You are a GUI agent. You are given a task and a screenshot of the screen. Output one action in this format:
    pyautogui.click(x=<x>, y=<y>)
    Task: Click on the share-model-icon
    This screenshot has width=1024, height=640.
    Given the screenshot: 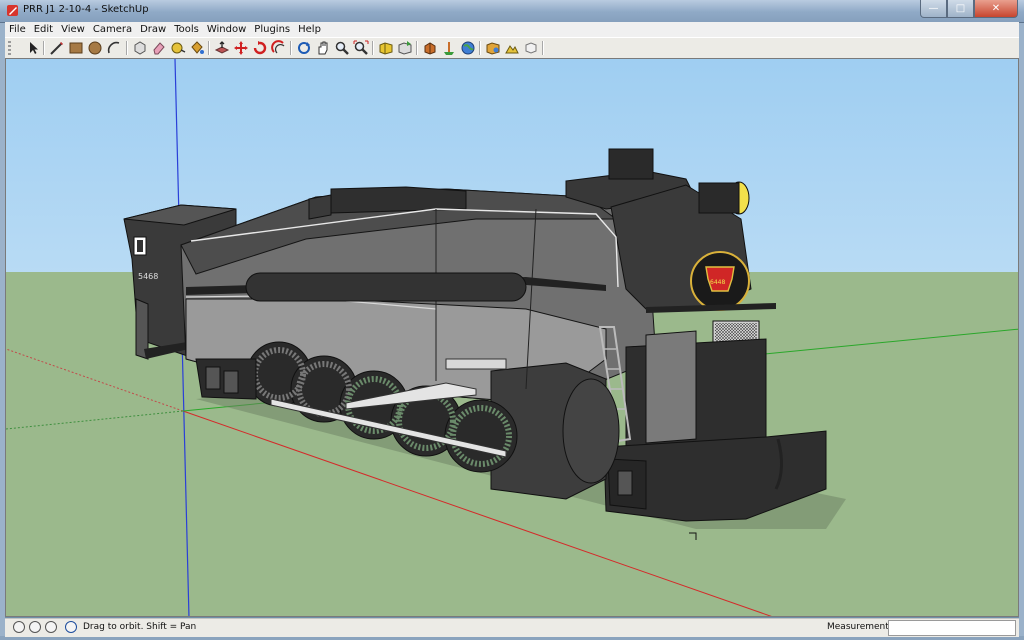 What is the action you would take?
    pyautogui.click(x=405, y=48)
    